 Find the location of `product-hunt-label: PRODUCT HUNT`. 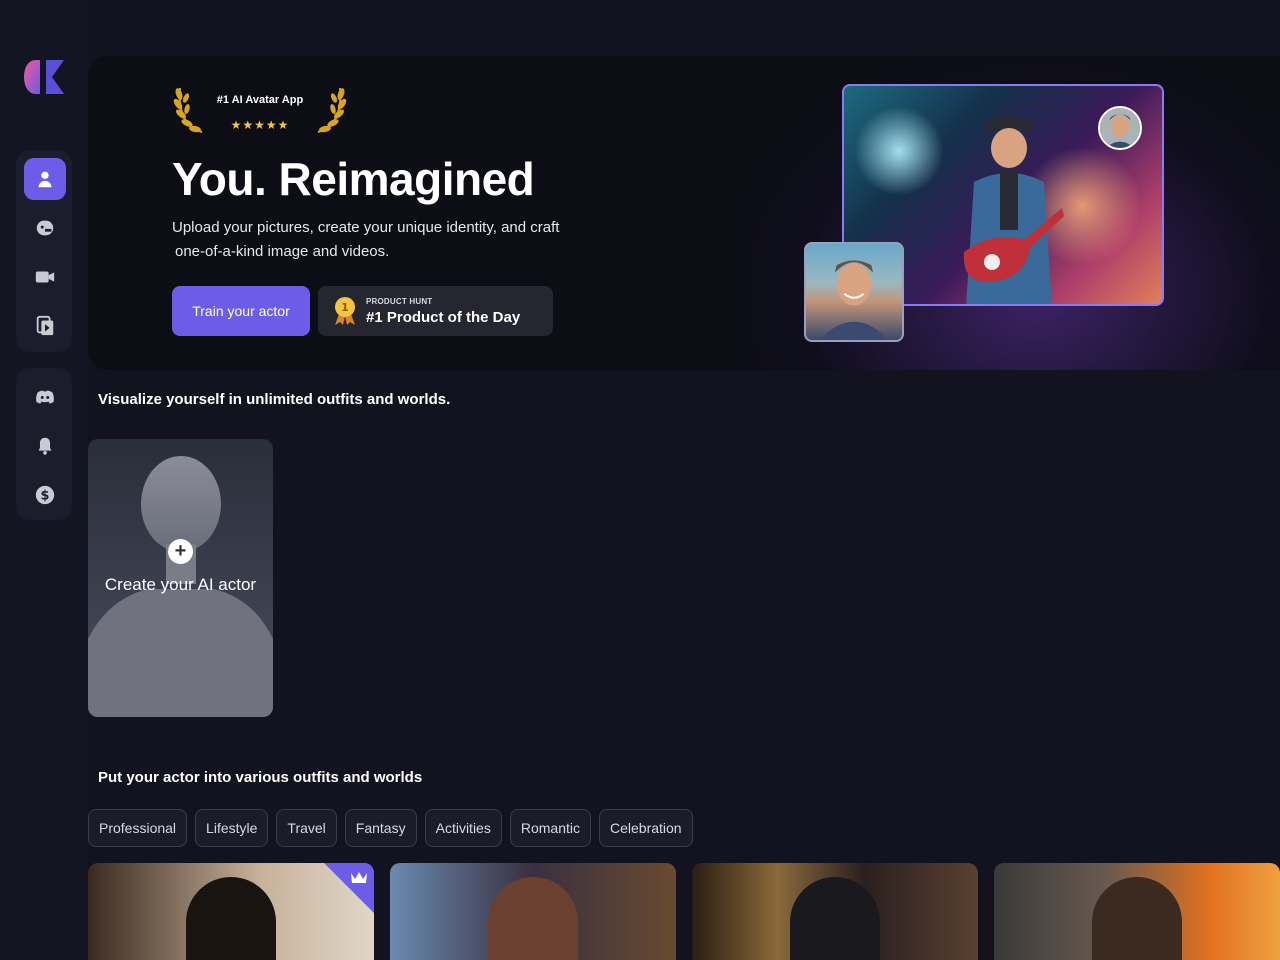

product-hunt-label: PRODUCT HUNT is located at coordinates (399, 301).